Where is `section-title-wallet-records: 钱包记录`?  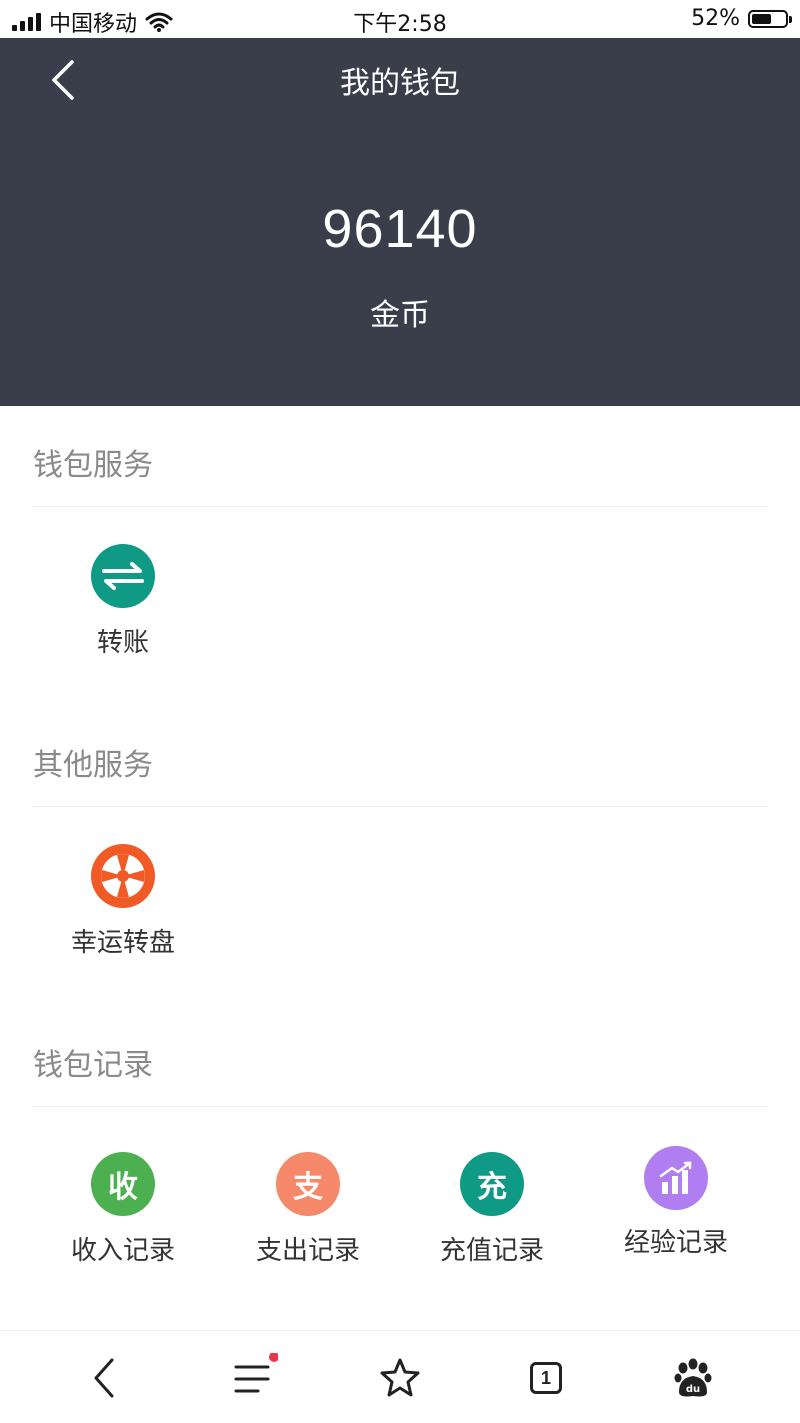
section-title-wallet-records: 钱包记录 is located at coordinates (93, 1065).